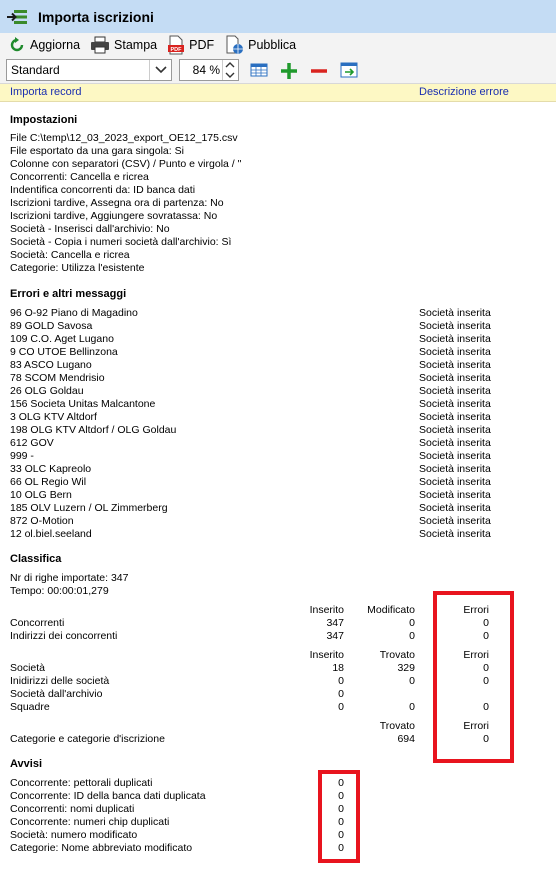 The image size is (556, 883). What do you see at coordinates (412, 636) in the screenshot?
I see `summary-value-modified: 0` at bounding box center [412, 636].